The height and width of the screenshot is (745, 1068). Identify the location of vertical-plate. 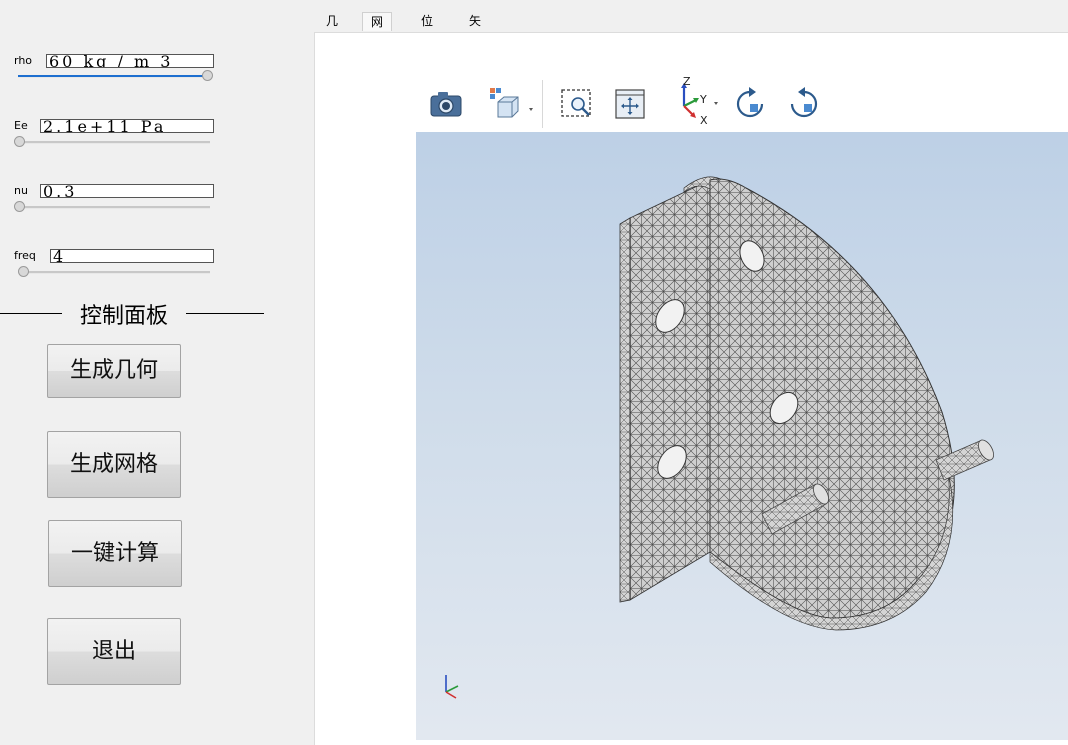
(670, 390).